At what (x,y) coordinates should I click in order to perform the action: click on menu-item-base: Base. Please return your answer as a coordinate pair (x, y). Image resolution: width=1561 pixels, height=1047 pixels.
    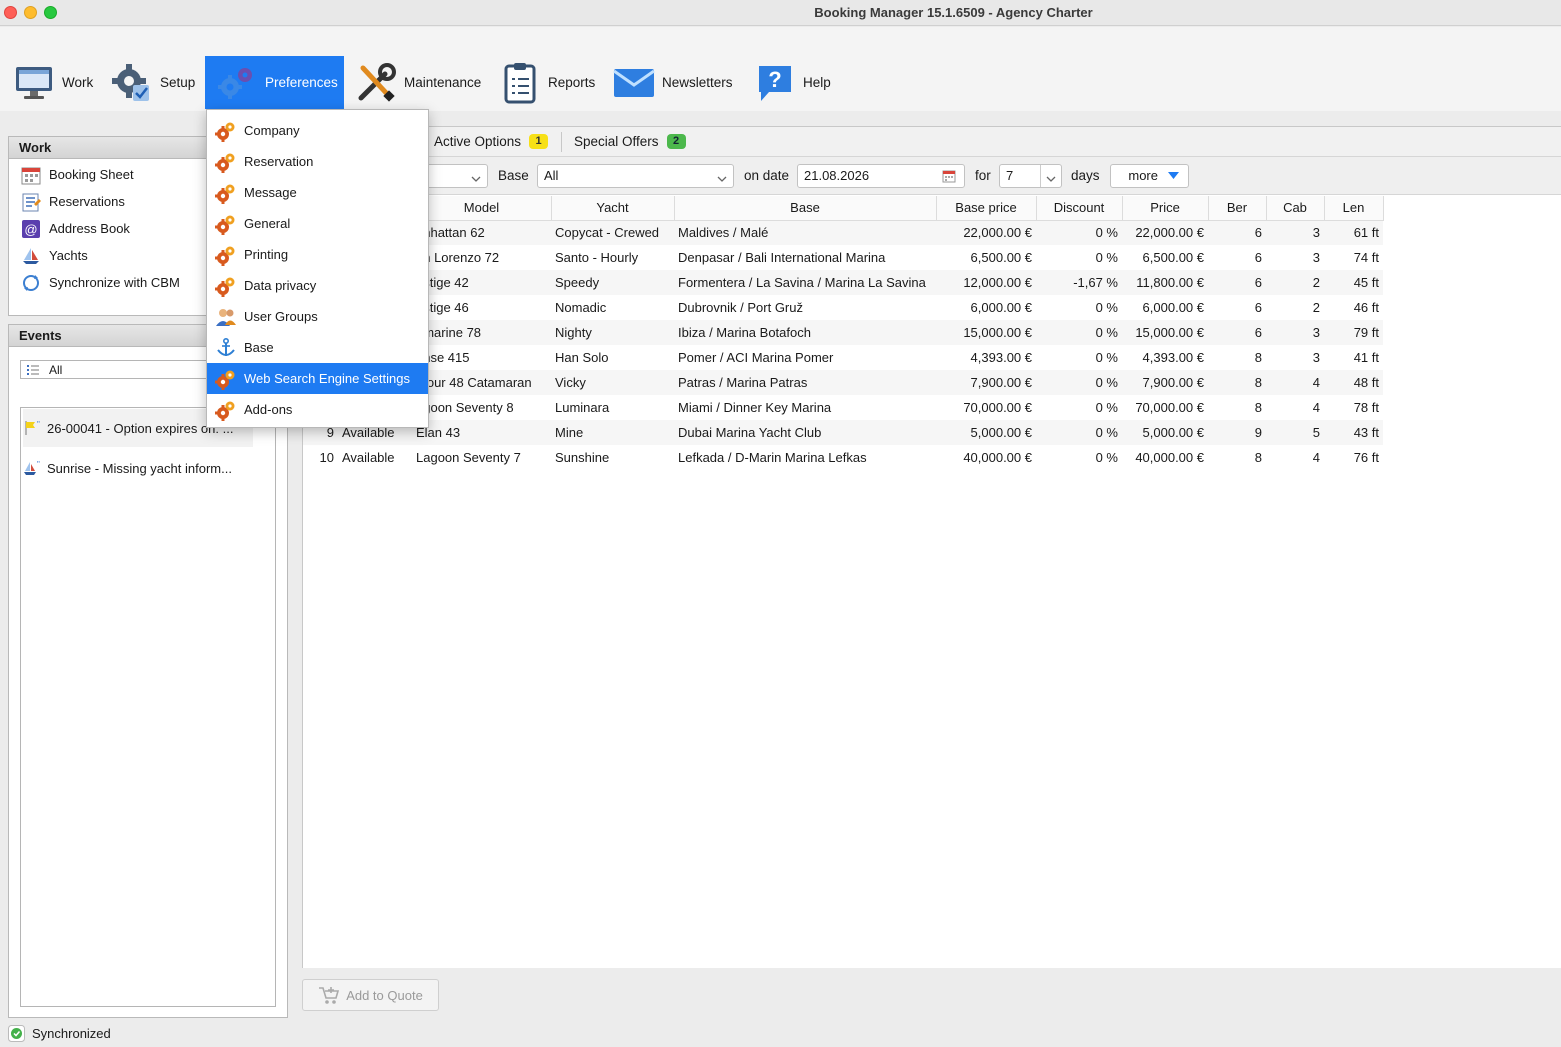
    Looking at the image, I should click on (317, 347).